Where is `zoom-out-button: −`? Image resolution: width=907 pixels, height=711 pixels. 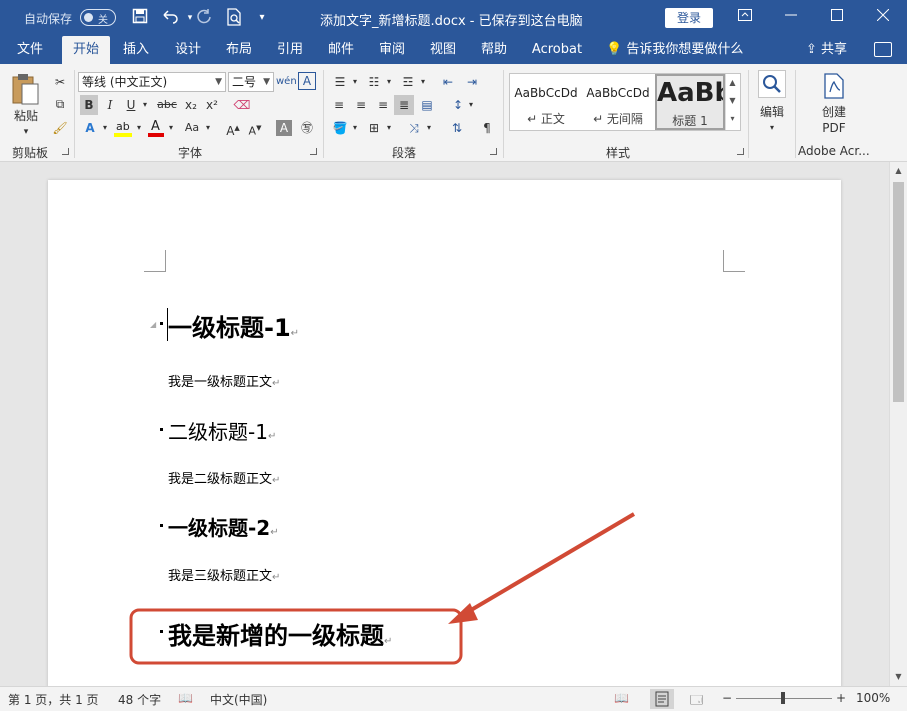
zoom-out-button: − is located at coordinates (727, 698).